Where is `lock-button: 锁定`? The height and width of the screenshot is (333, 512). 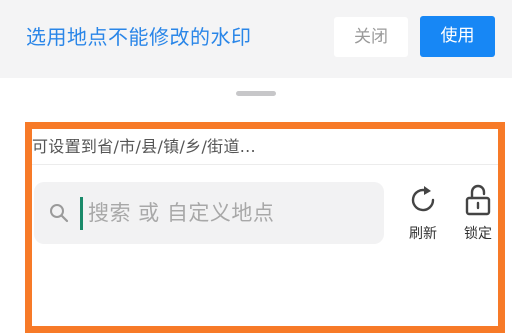
lock-button: 锁定 is located at coordinates (478, 215).